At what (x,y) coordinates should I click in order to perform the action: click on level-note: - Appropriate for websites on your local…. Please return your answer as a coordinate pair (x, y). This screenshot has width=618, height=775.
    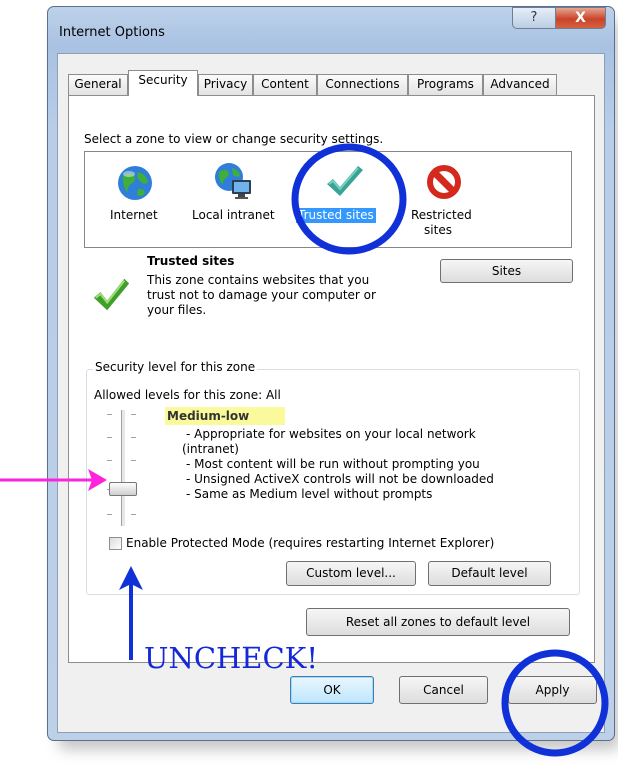
    Looking at the image, I should click on (331, 434).